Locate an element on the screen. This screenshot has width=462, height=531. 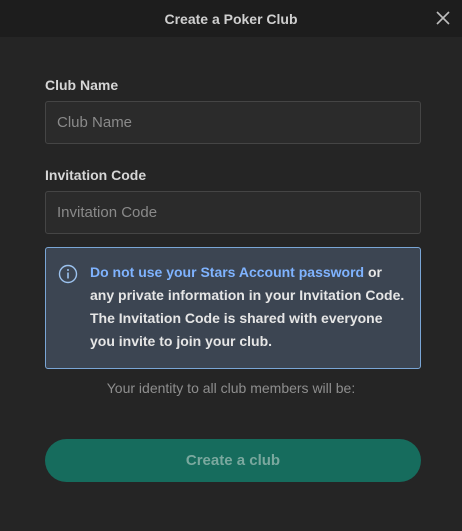
close-button is located at coordinates (443, 18).